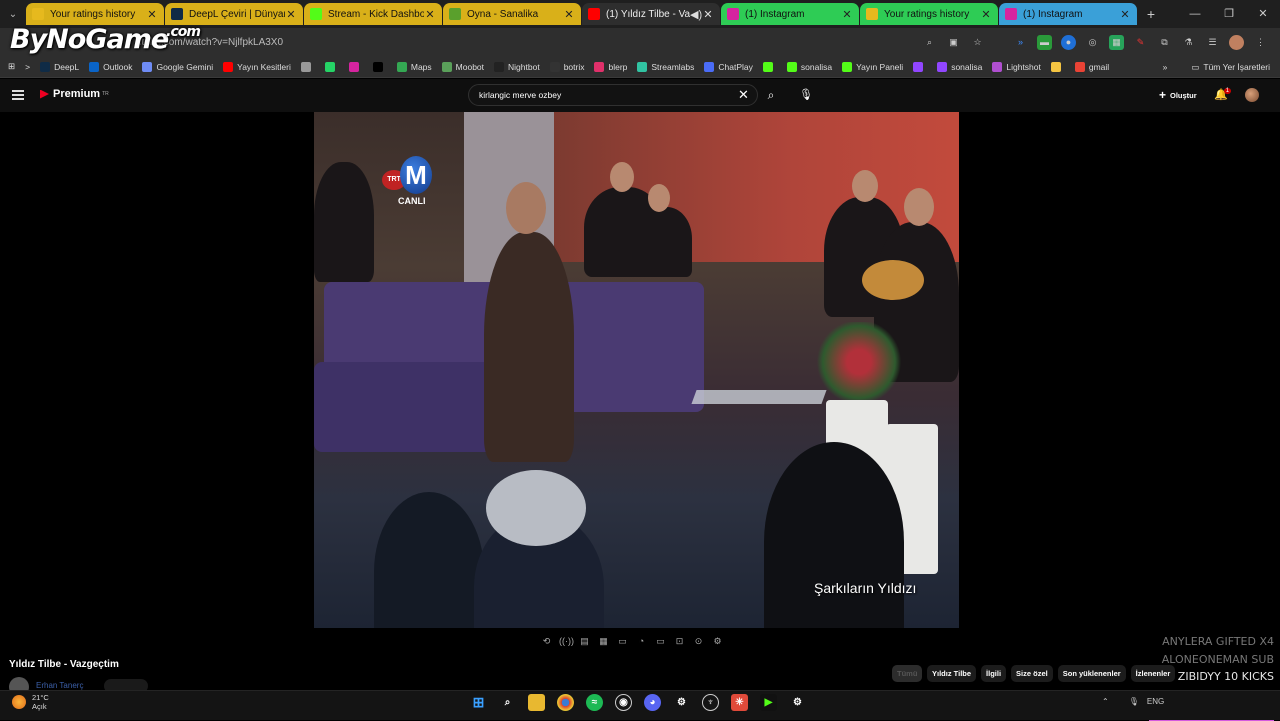 Image resolution: width=1280 pixels, height=721 pixels. What do you see at coordinates (994, 673) in the screenshot?
I see `filter-chip: İlgili` at bounding box center [994, 673].